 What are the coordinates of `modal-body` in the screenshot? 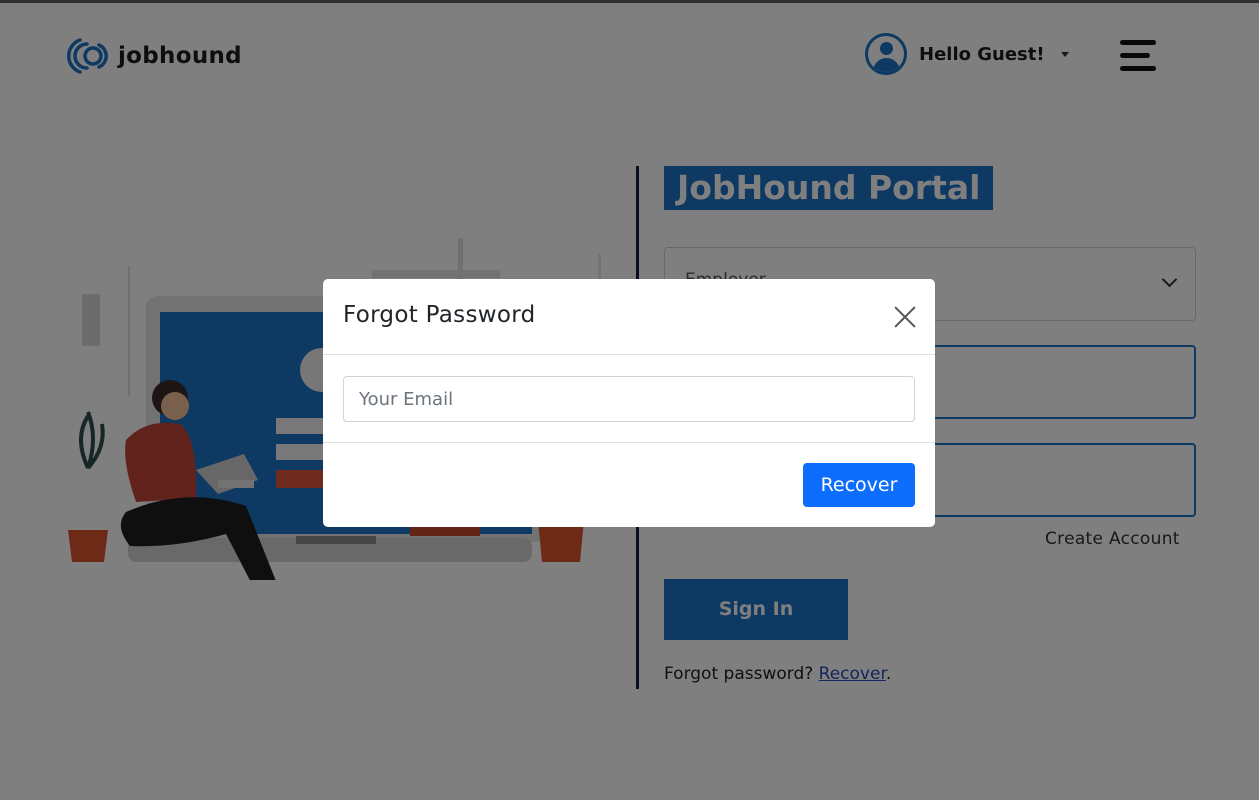 It's located at (629, 399).